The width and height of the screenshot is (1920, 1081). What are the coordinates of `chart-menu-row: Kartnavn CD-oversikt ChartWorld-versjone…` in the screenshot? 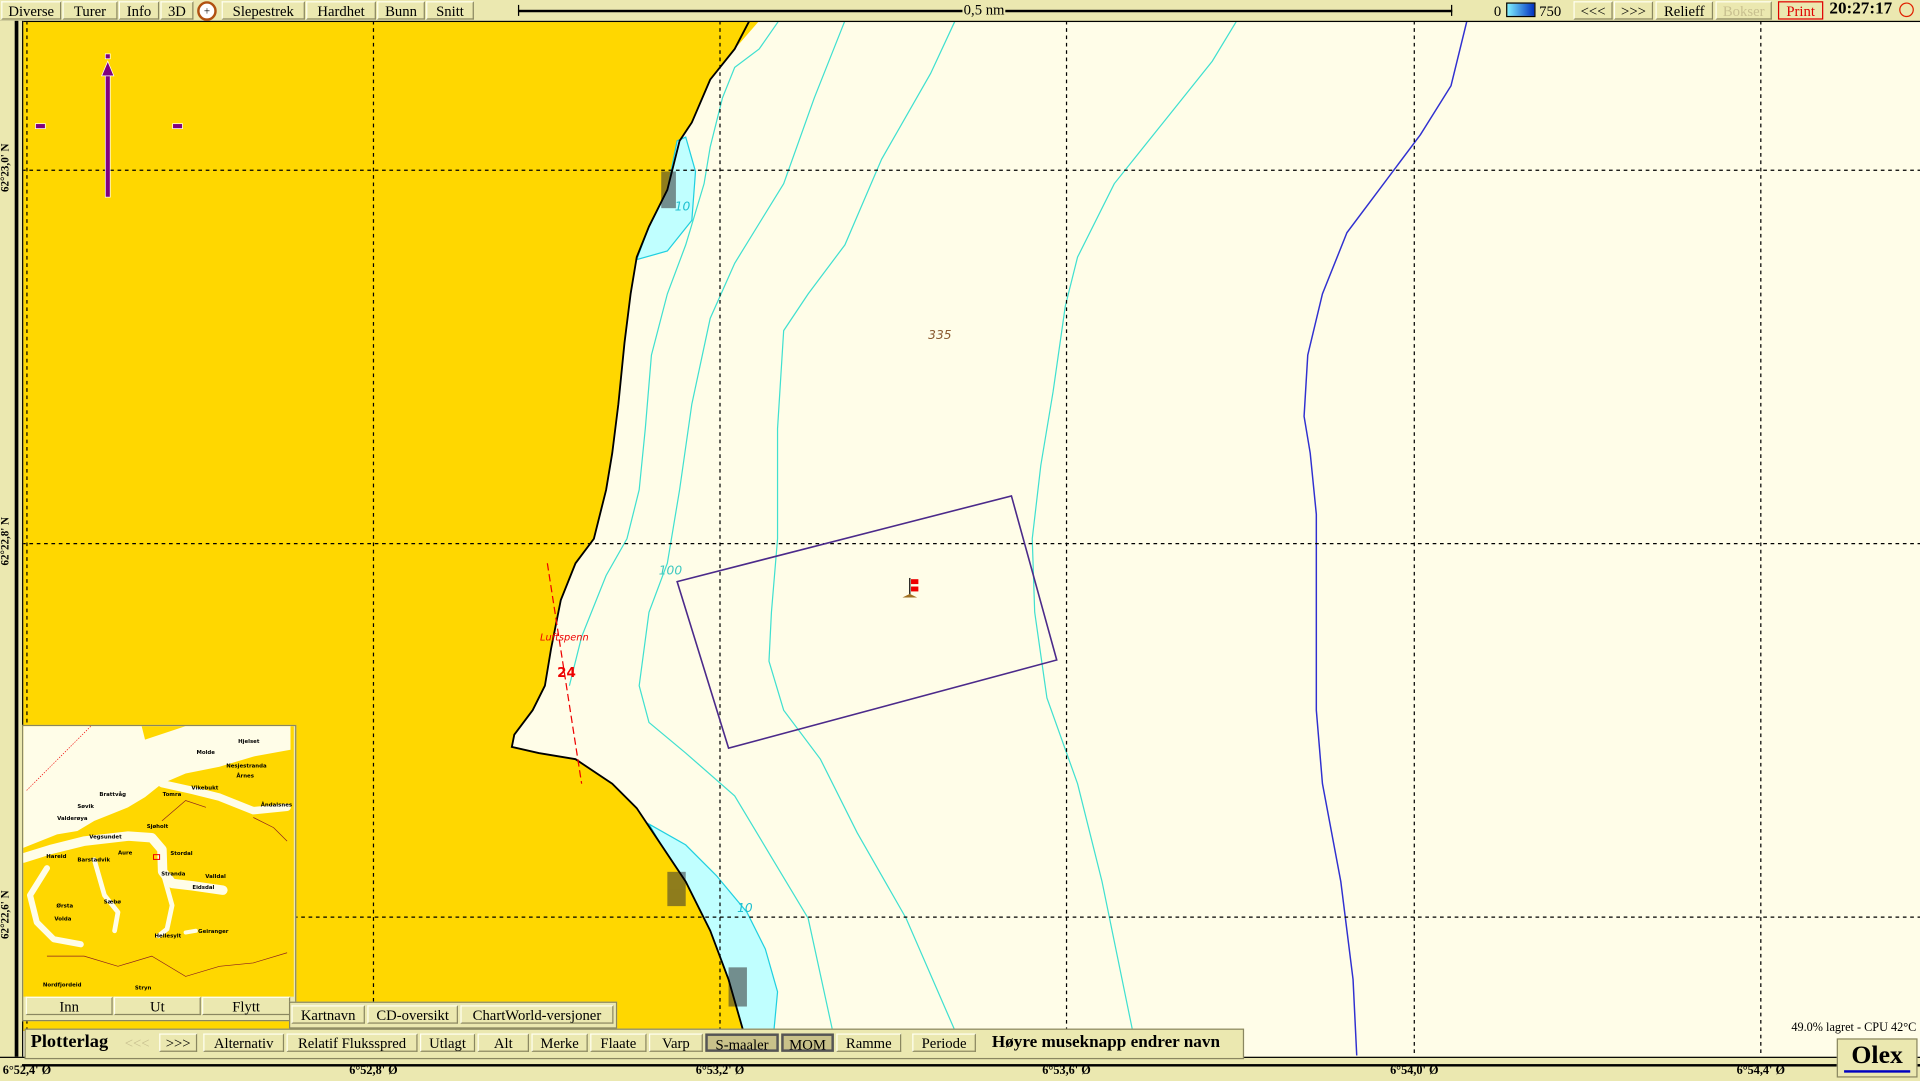 It's located at (453, 1015).